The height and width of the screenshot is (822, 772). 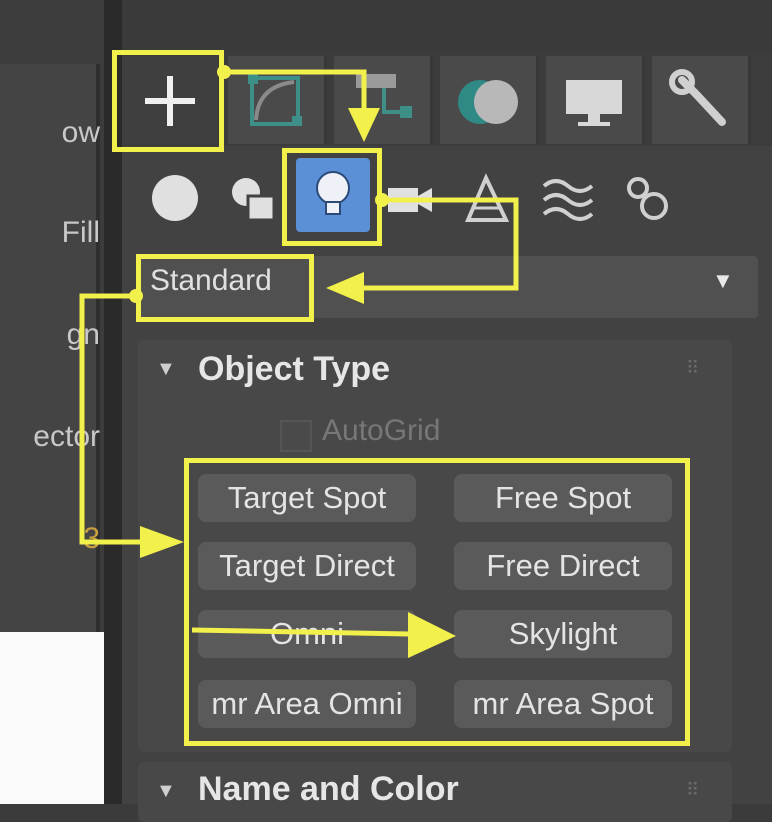 I want to click on arrow-create-to-lights, so click(x=295, y=89).